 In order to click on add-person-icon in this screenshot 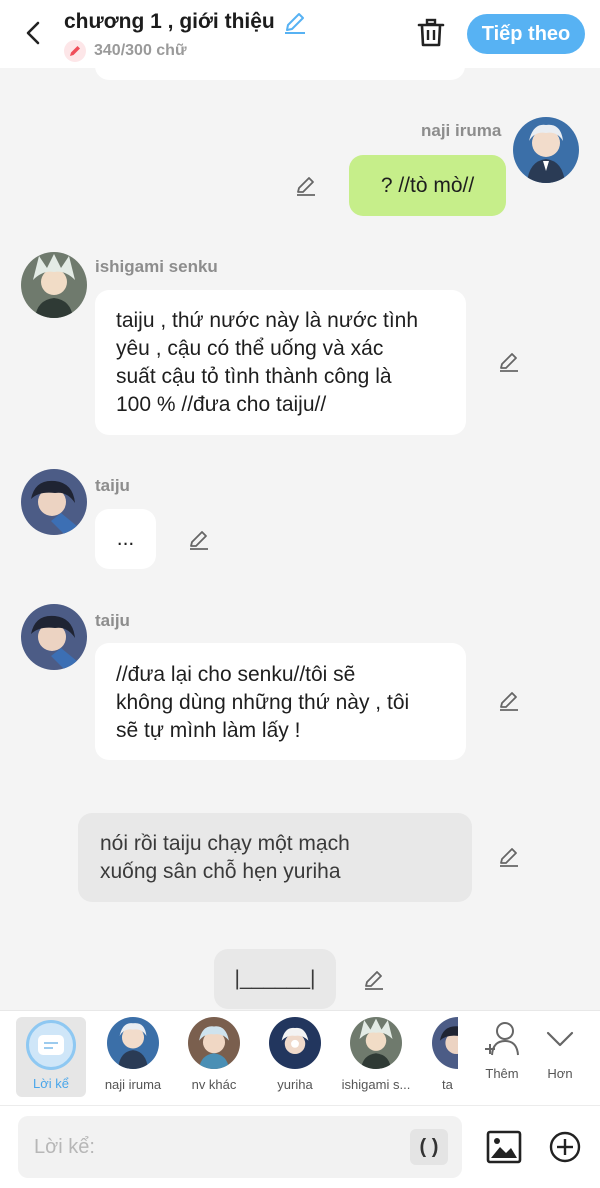, I will do `click(502, 1039)`.